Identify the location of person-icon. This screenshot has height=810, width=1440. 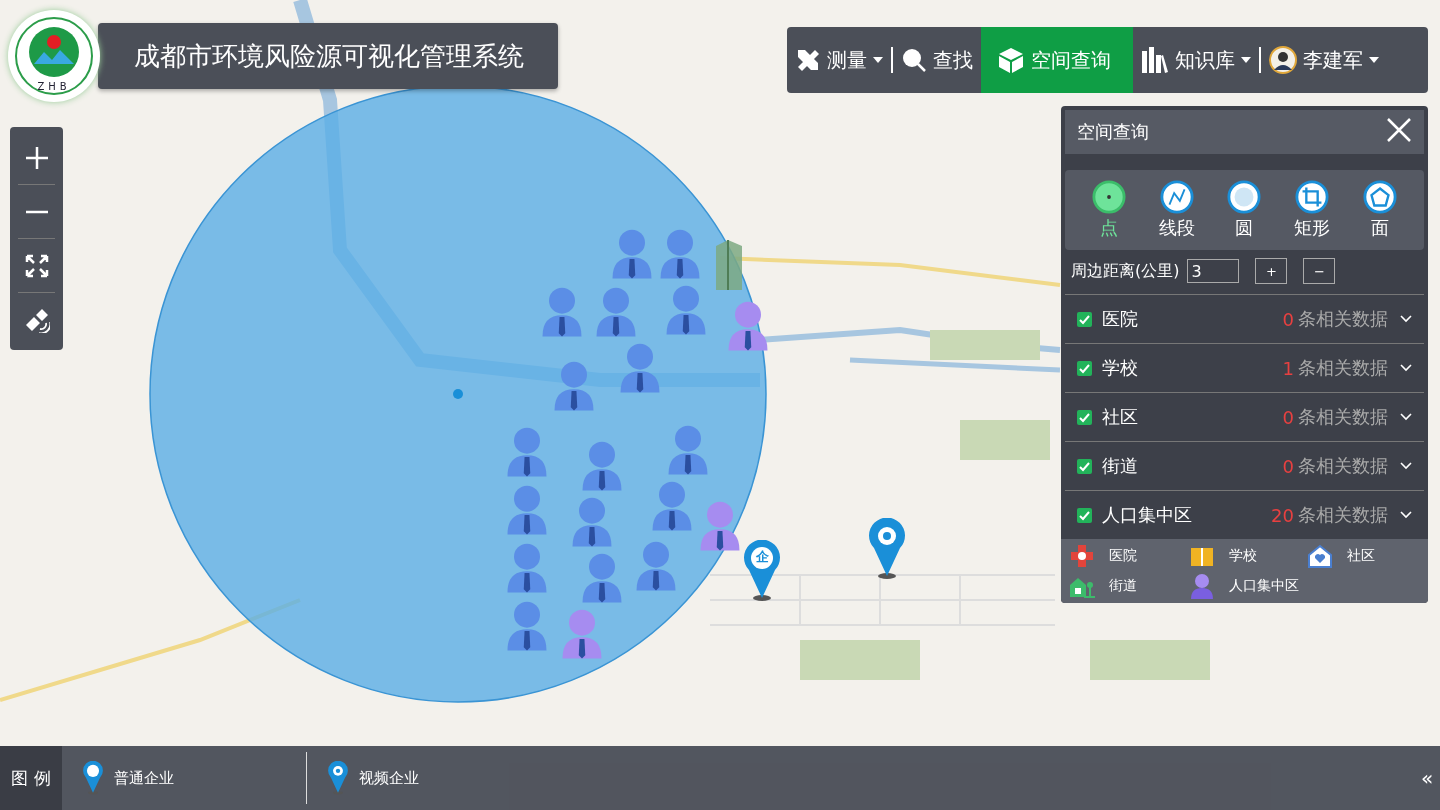
(1202, 586).